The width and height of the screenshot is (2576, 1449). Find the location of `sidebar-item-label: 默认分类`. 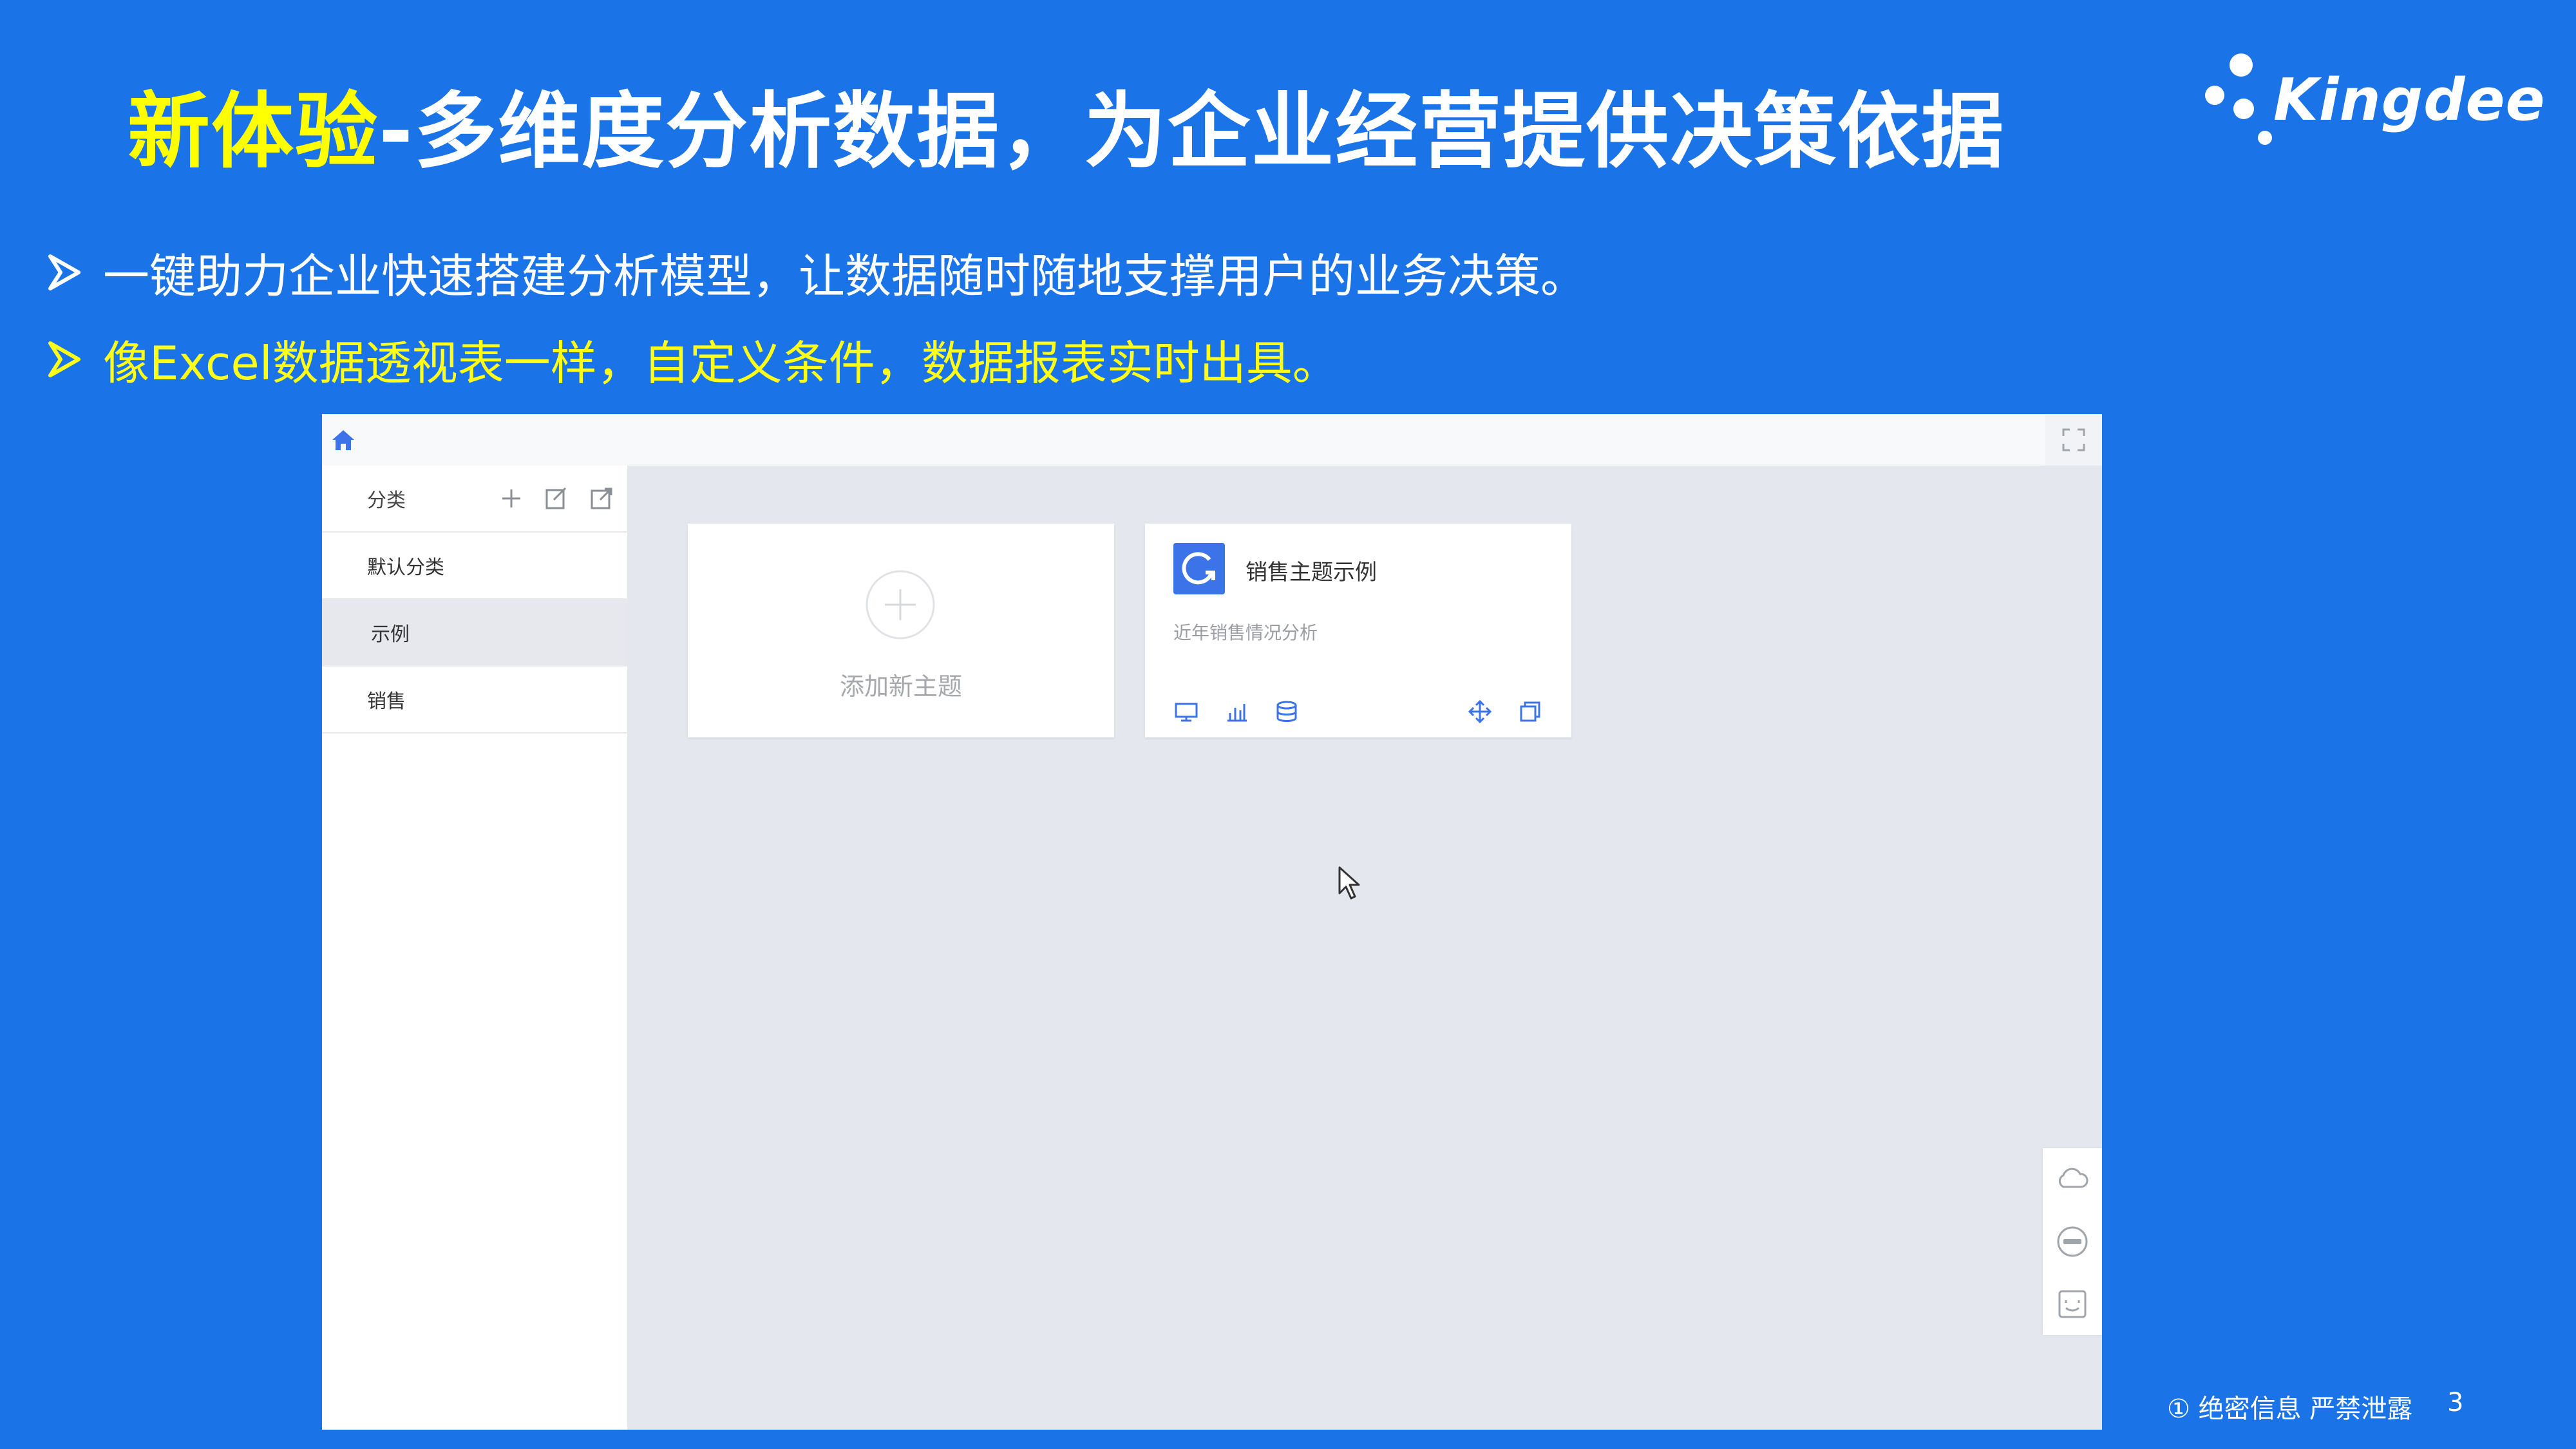

sidebar-item-label: 默认分类 is located at coordinates (405, 567).